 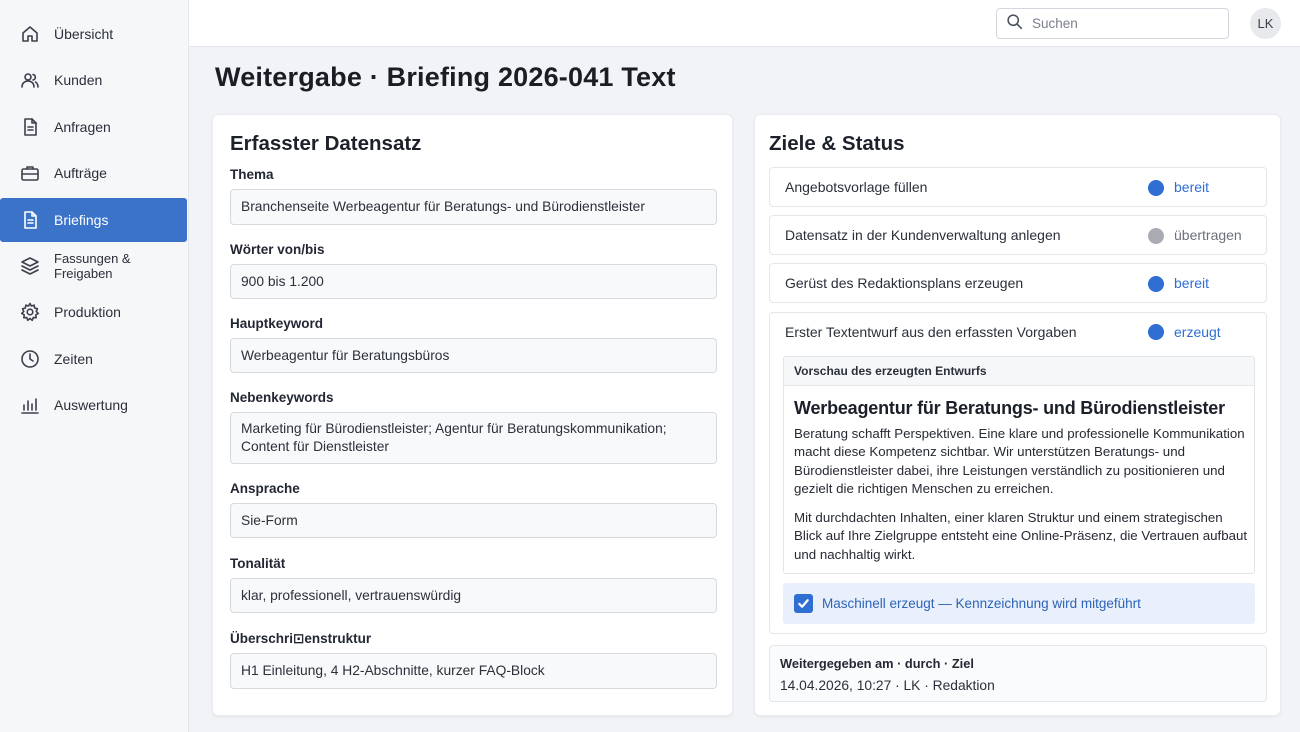 I want to click on preview-header: Vorschau des erzeugten Entwurfs, so click(x=1019, y=371).